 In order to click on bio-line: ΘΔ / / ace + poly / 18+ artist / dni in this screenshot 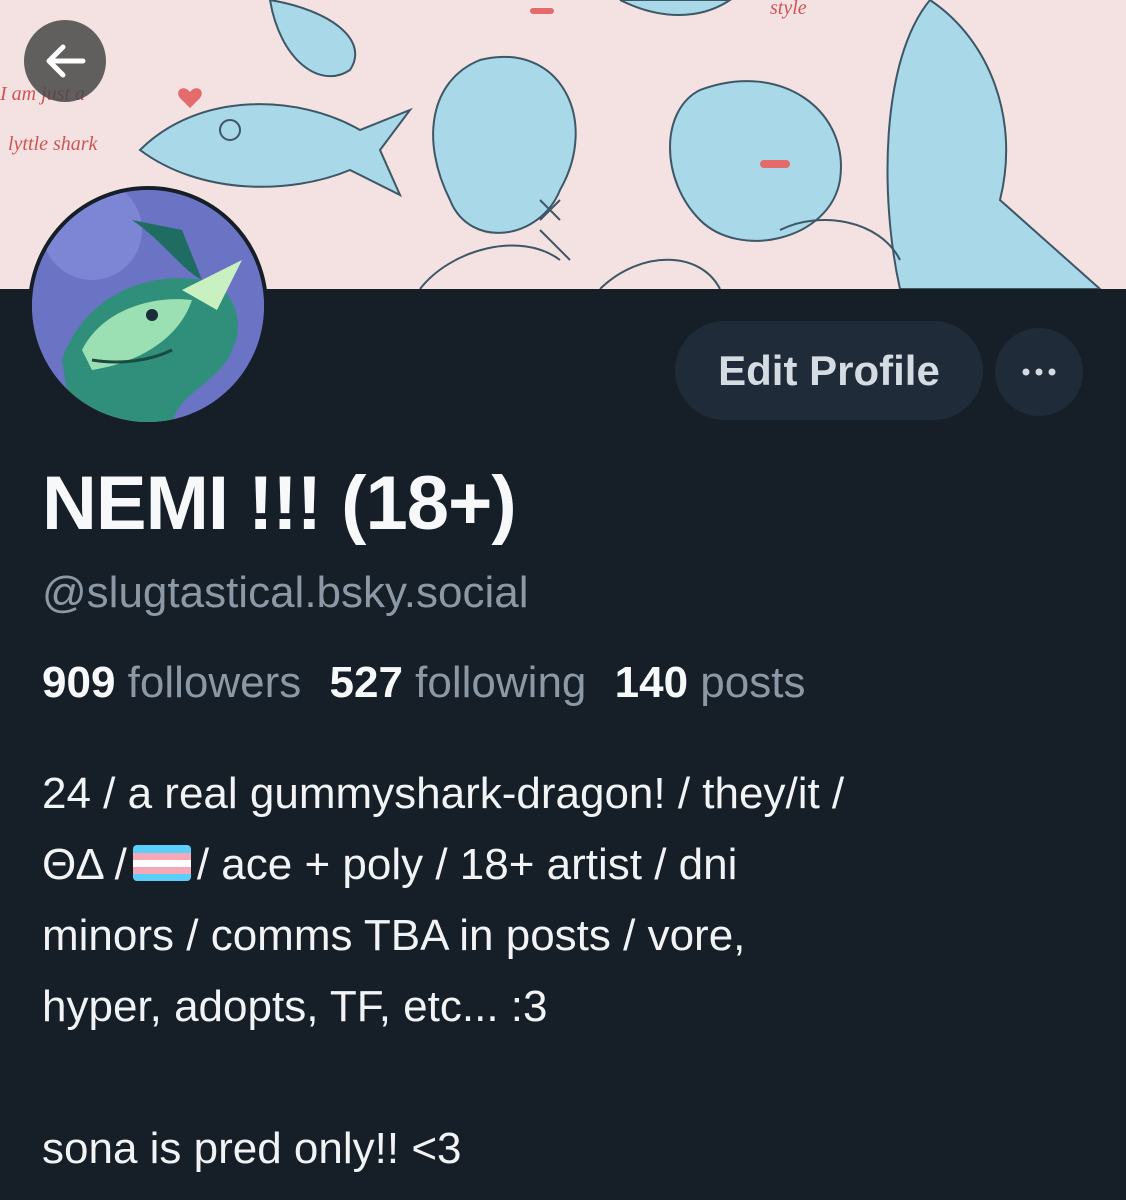, I will do `click(567, 864)`.